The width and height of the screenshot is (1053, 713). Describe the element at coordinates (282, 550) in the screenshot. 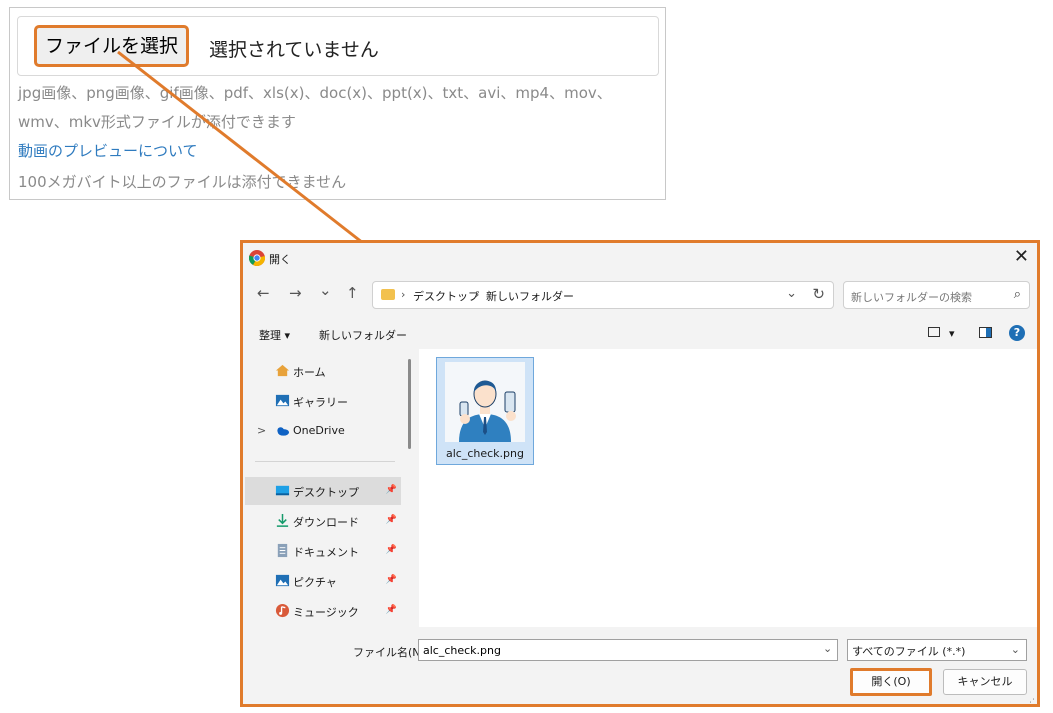

I see `document-icon` at that location.